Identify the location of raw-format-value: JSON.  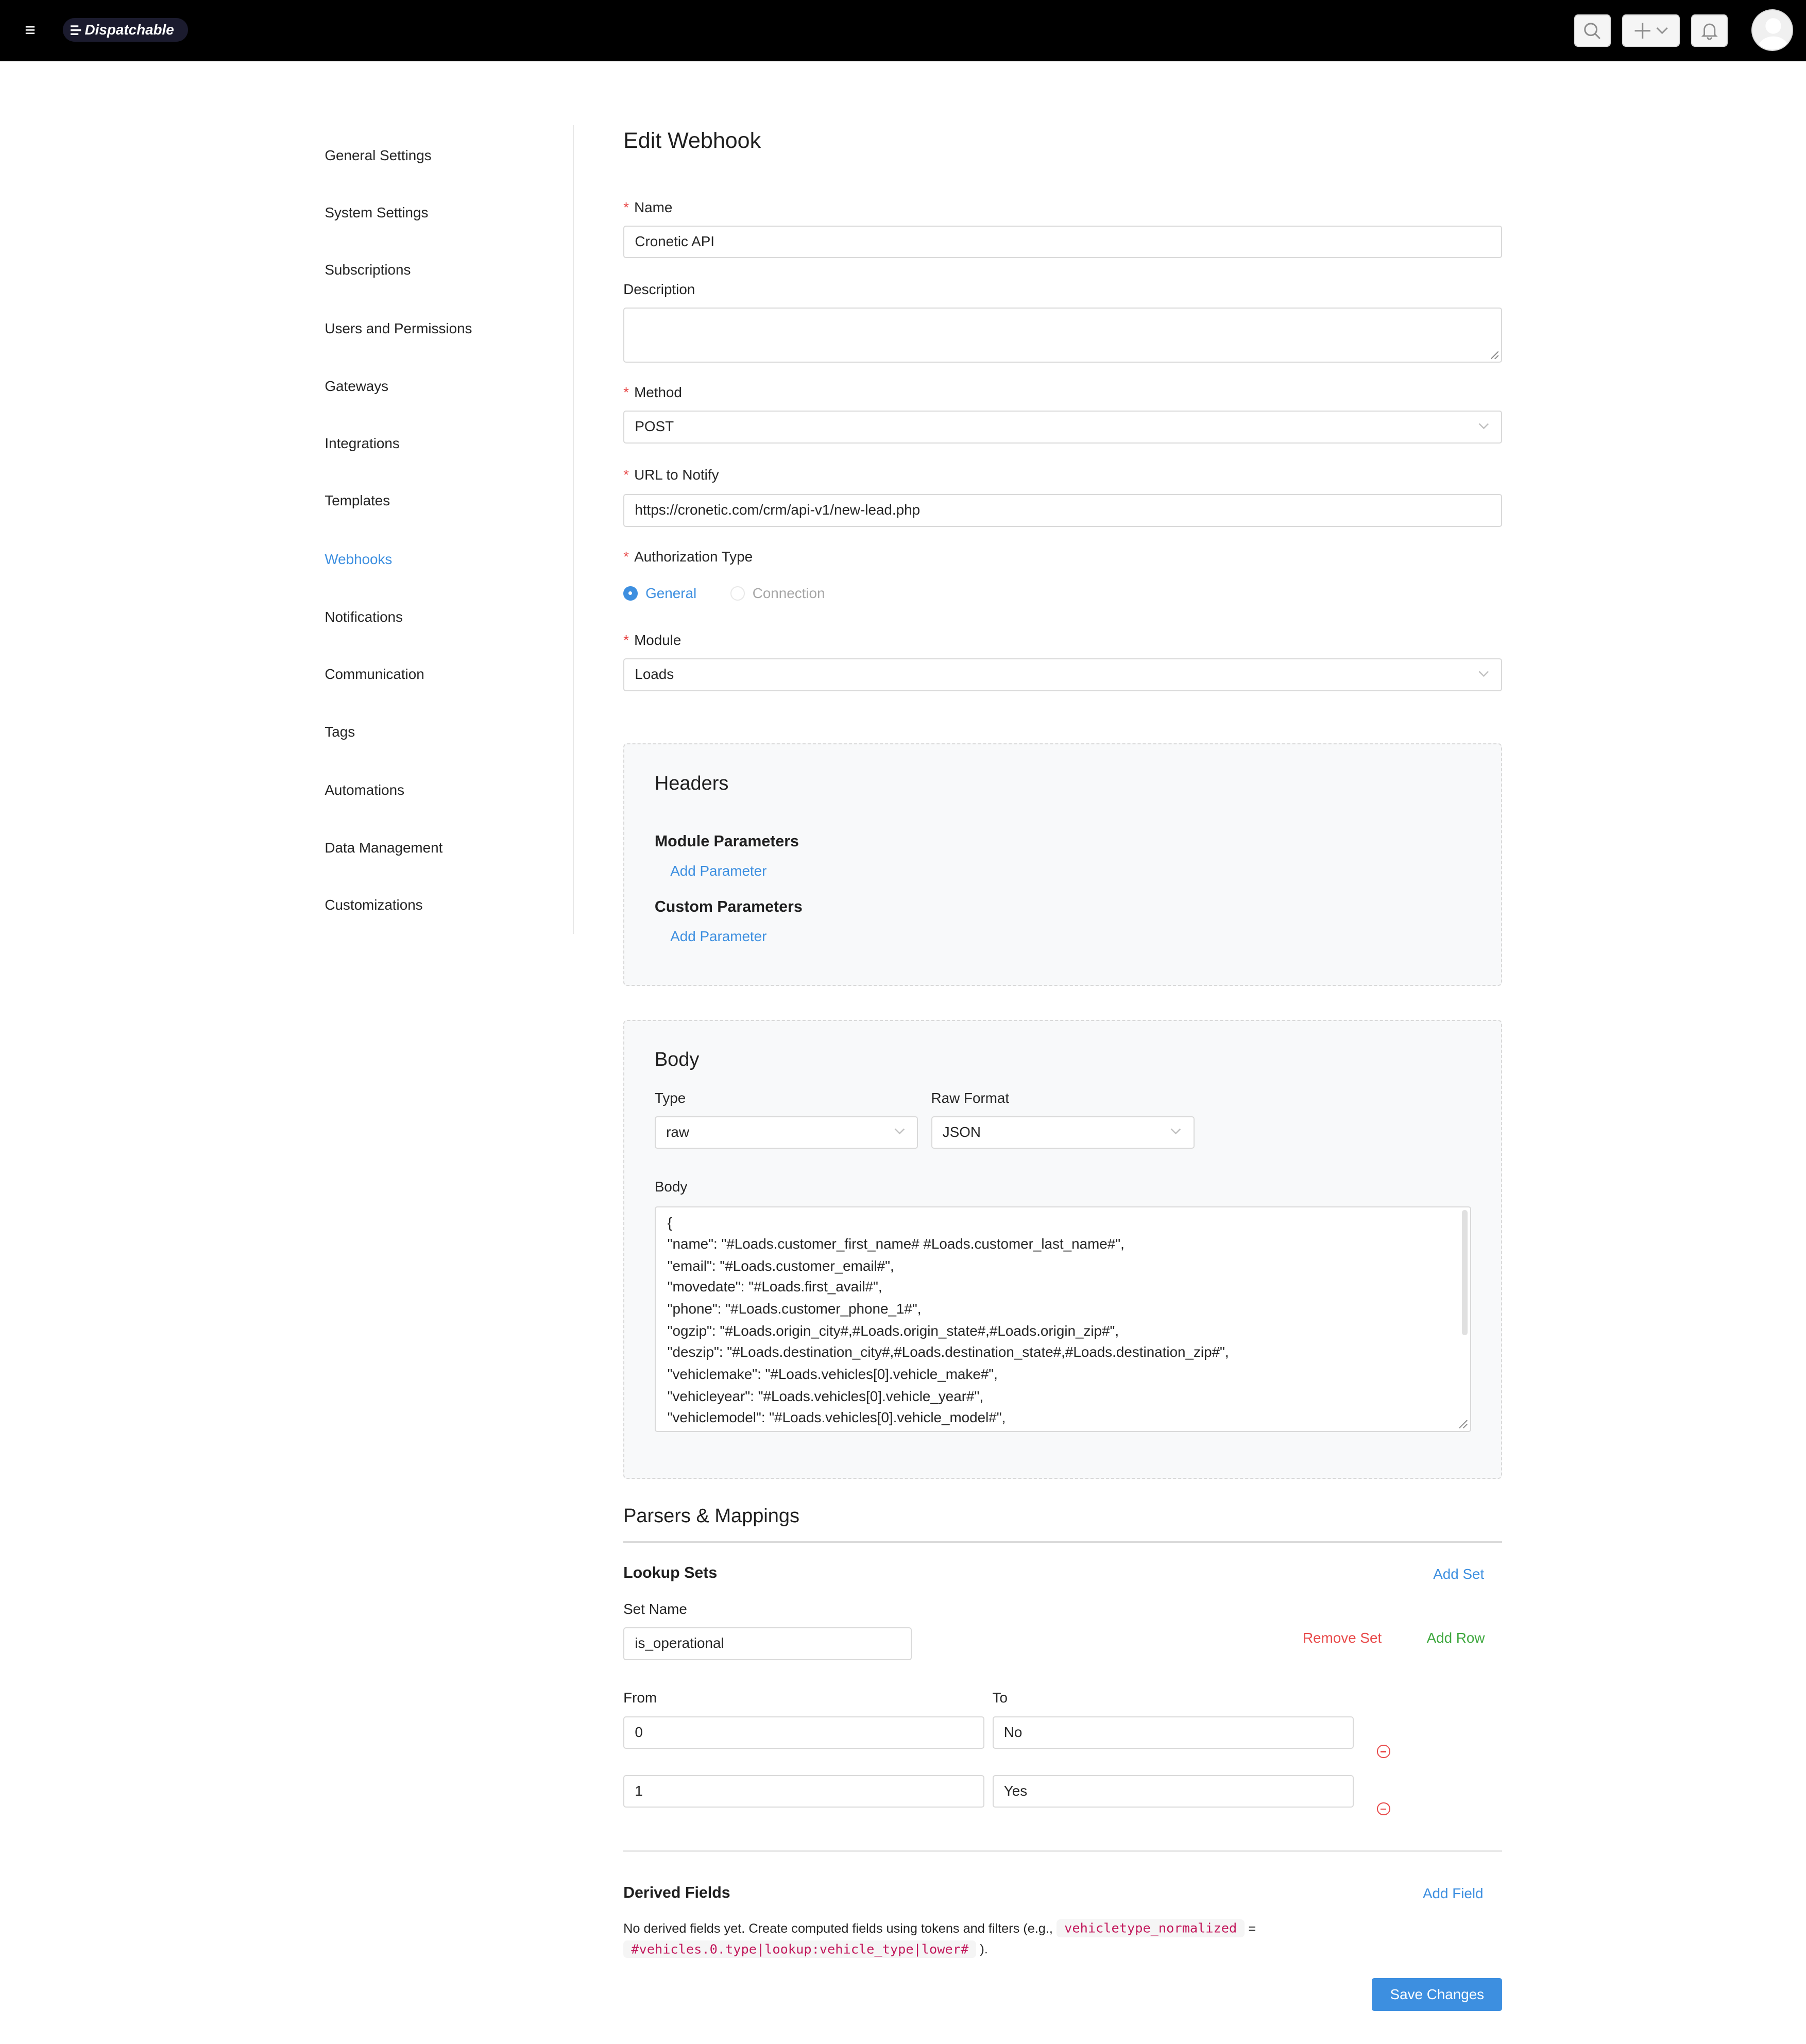
(961, 1132).